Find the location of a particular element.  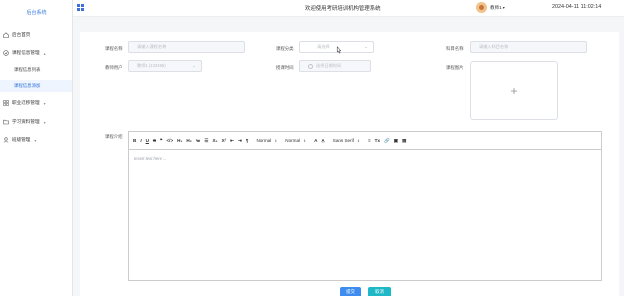

subscript-button: X₂ is located at coordinates (214, 140).